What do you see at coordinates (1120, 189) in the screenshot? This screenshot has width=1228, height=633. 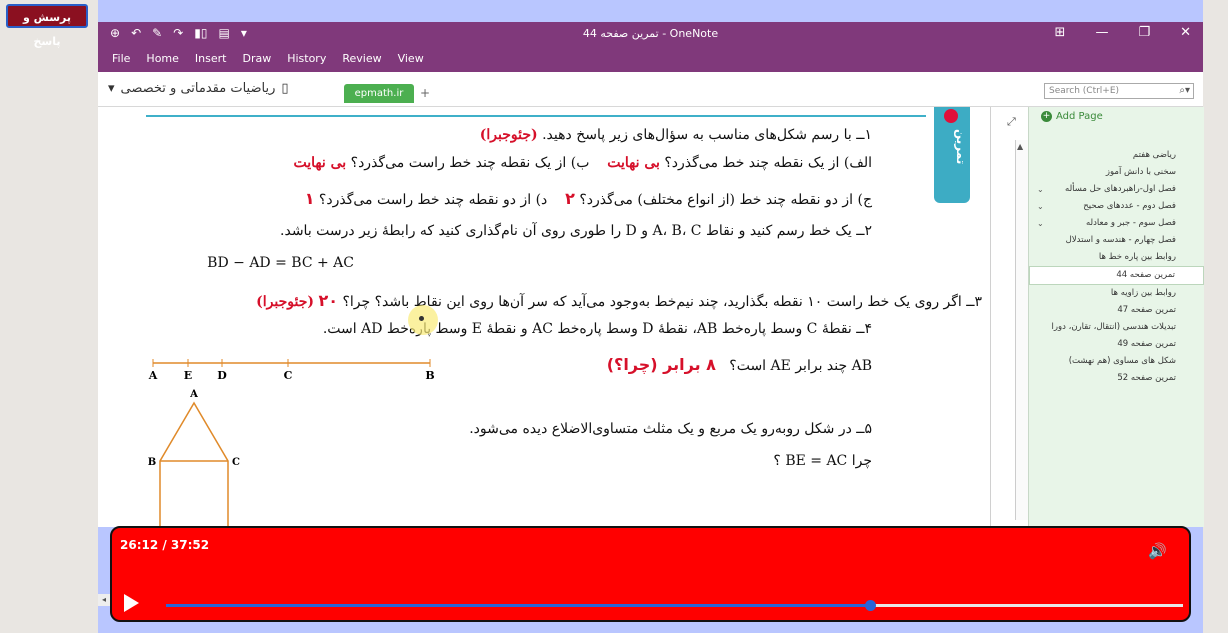 I see `page-item-label: فصل اول-راهبردهای حل مسأله` at bounding box center [1120, 189].